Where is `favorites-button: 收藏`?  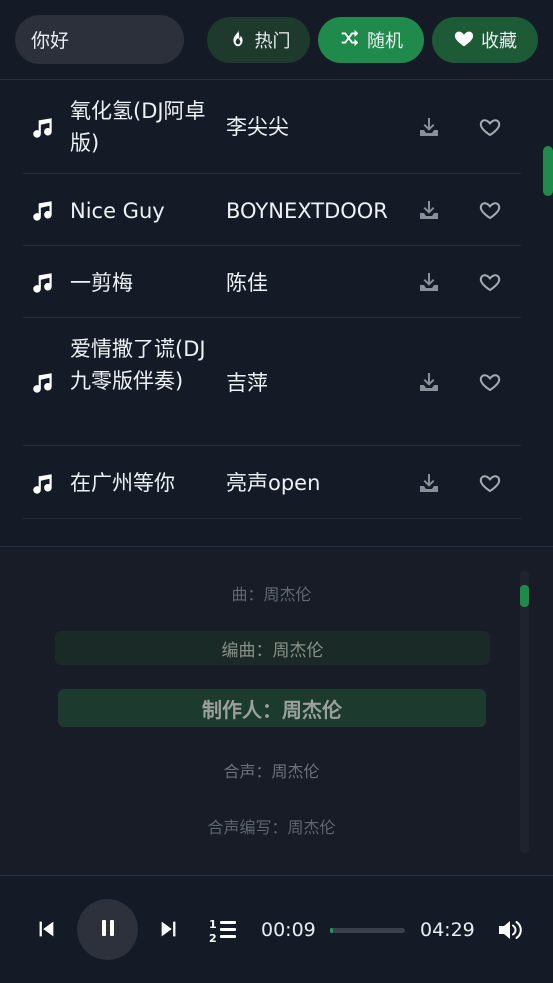
favorites-button: 收藏 is located at coordinates (485, 40).